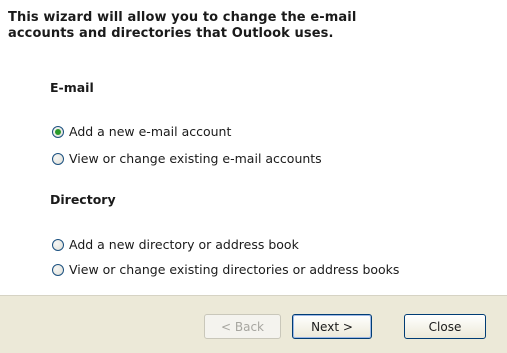  Describe the element at coordinates (58, 269) in the screenshot. I see `view-directories-radio` at that location.